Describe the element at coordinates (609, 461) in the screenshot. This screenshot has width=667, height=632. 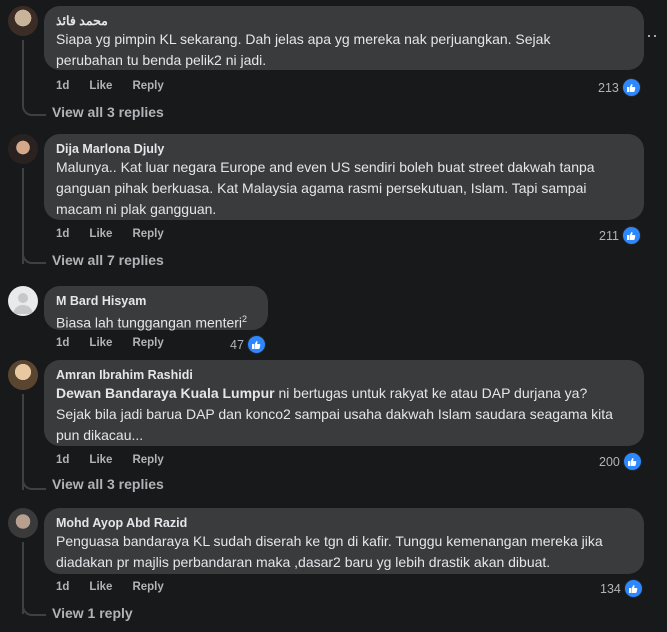
I see `reaction-count-text: 200` at that location.